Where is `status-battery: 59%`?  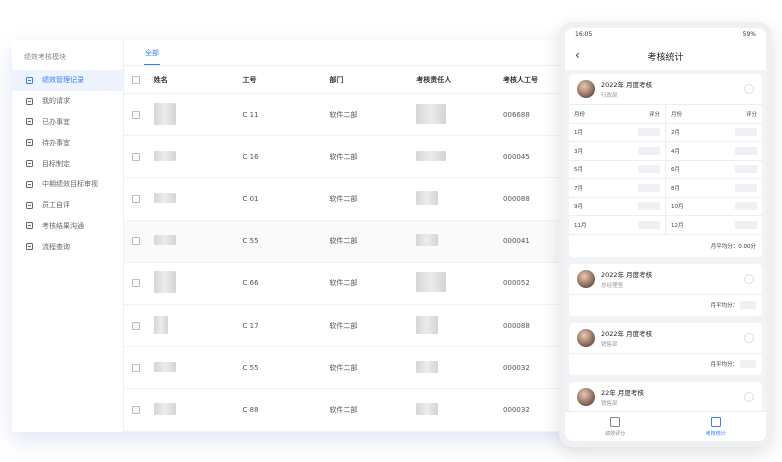 status-battery: 59% is located at coordinates (749, 34).